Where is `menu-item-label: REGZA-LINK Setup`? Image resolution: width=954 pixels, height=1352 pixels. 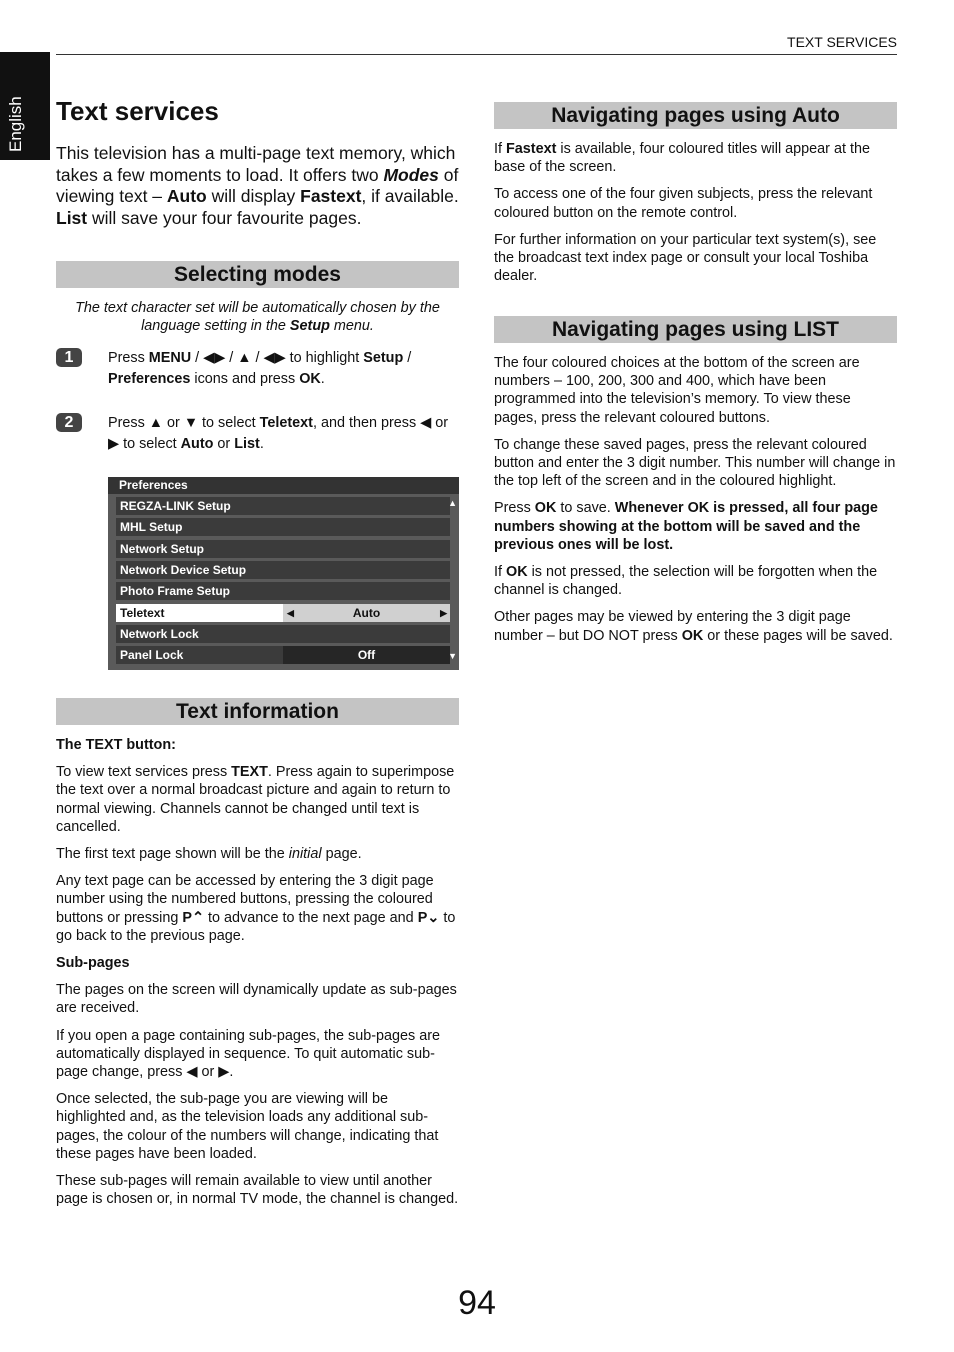
menu-item-label: REGZA-LINK Setup is located at coordinates (175, 506).